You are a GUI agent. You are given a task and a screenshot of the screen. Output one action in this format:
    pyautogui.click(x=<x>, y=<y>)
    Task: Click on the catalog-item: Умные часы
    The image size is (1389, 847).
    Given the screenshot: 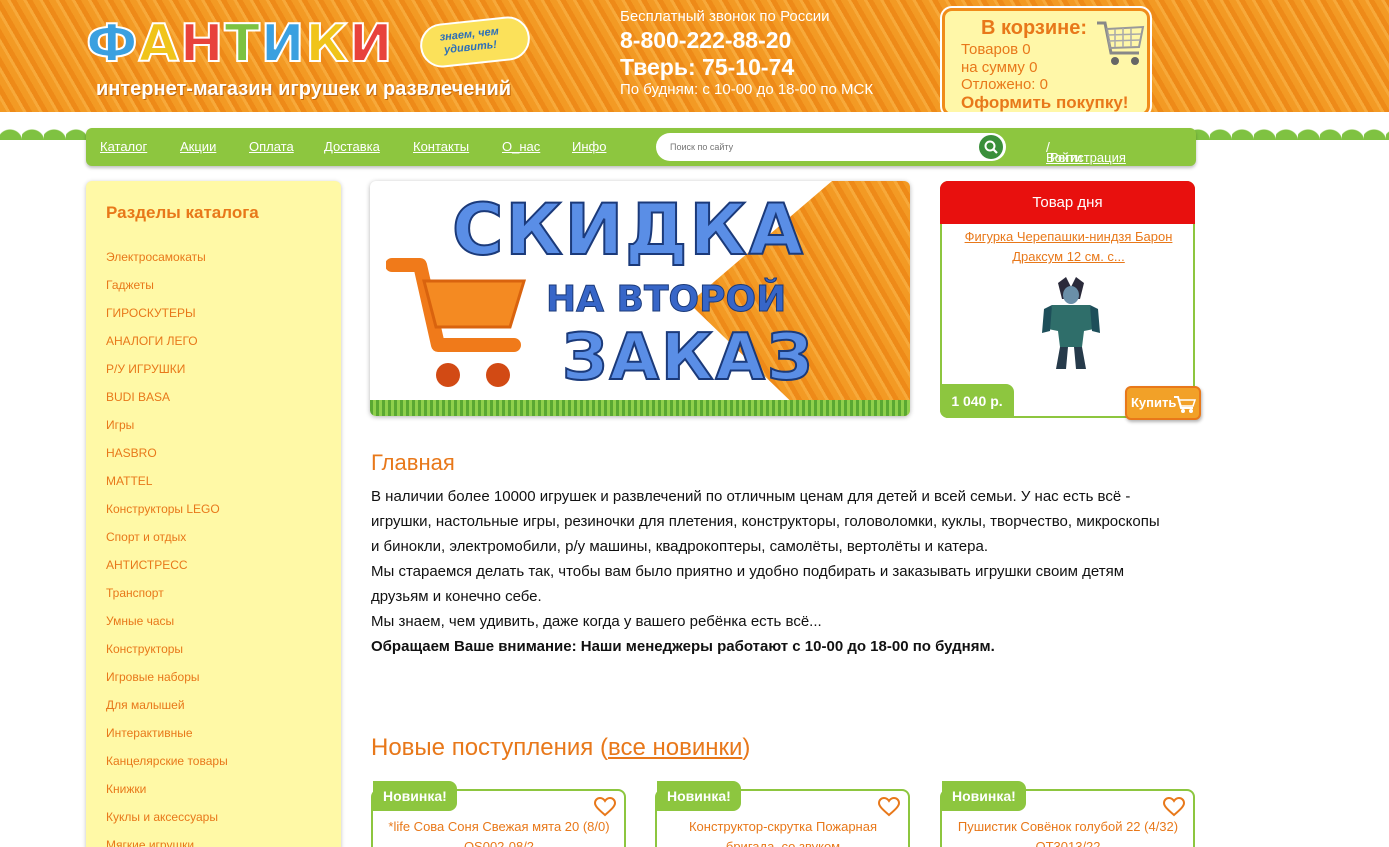 What is the action you would take?
    pyautogui.click(x=167, y=625)
    